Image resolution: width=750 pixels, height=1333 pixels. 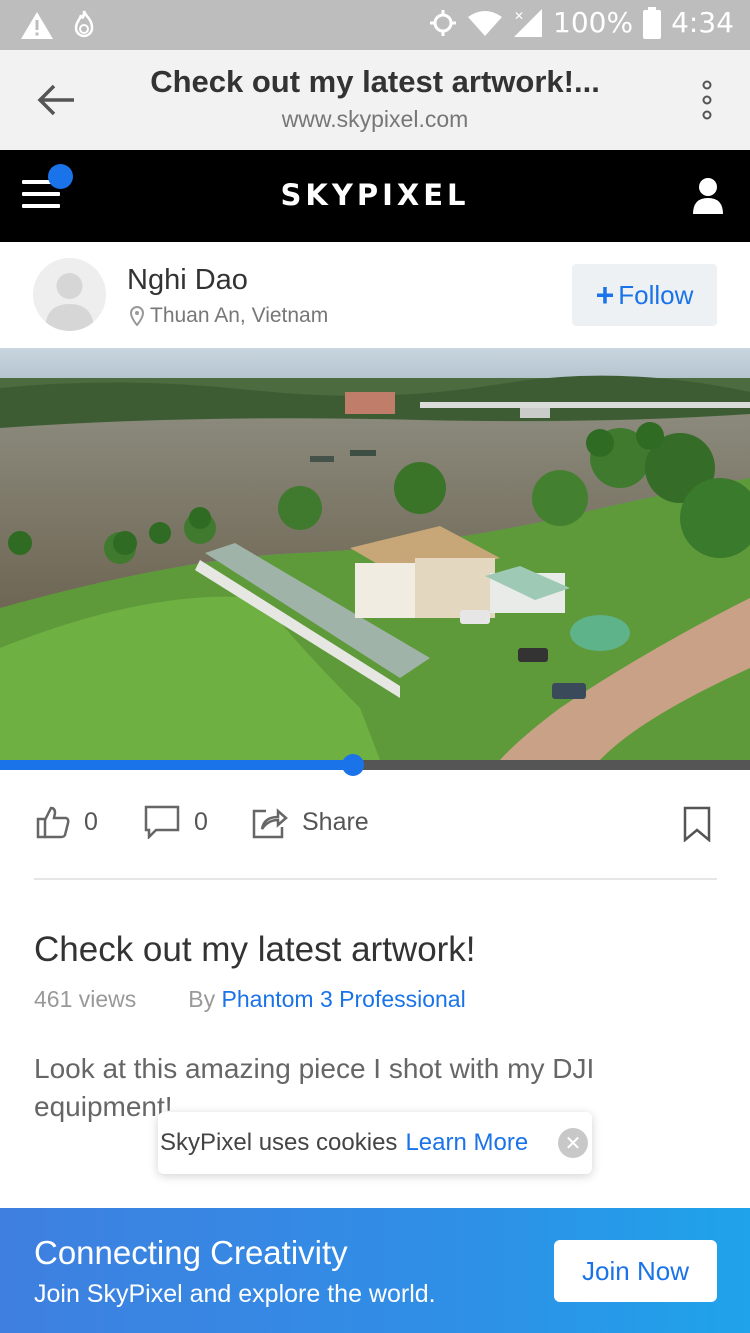 What do you see at coordinates (53, 822) in the screenshot?
I see `thumbs-up-icon` at bounding box center [53, 822].